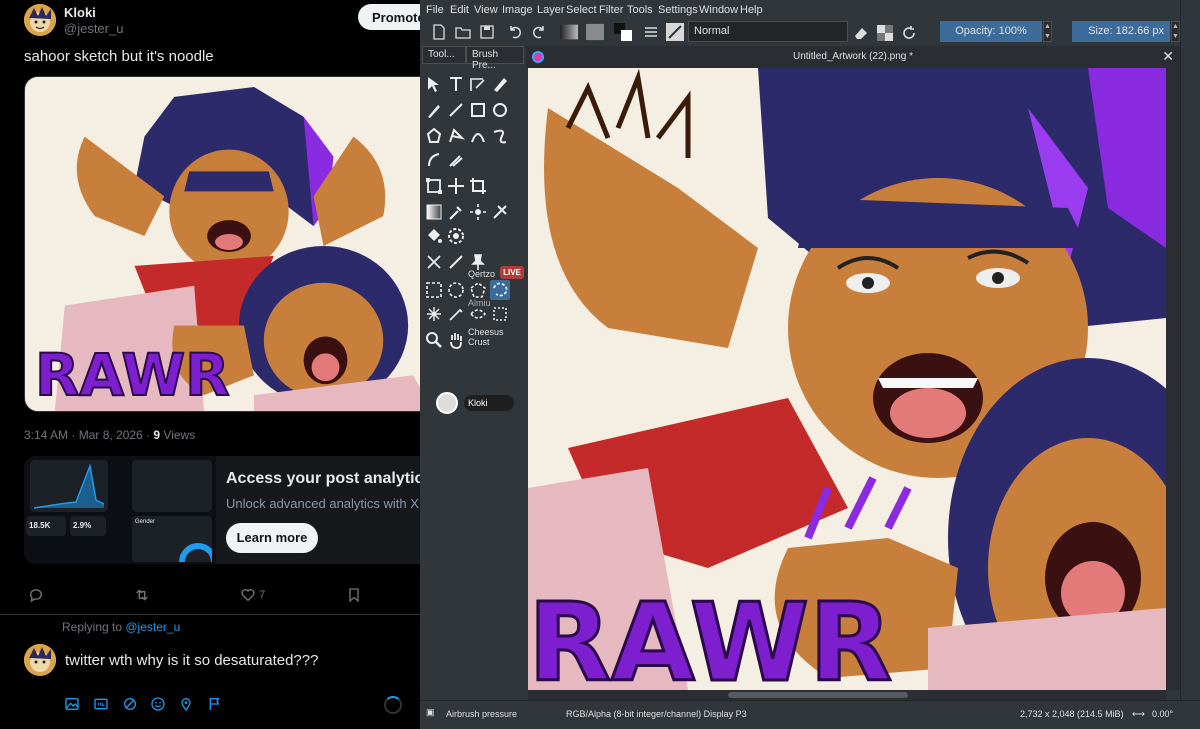  I want to click on redo-icon, so click(539, 32).